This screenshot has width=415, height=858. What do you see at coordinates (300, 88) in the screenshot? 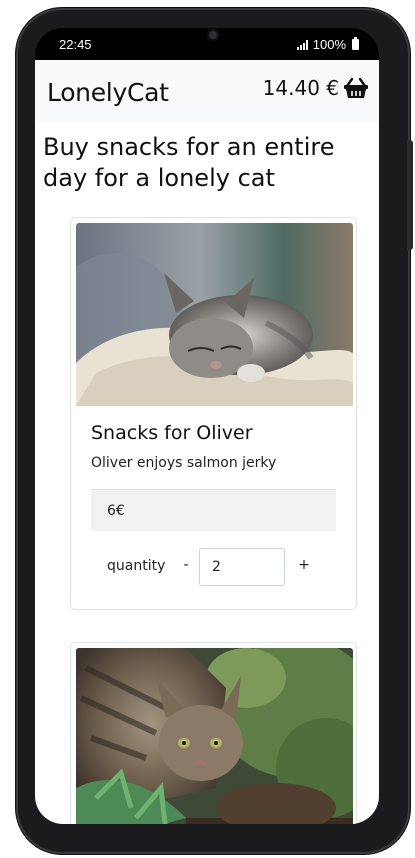
I see `cart-total: 14.40 €` at bounding box center [300, 88].